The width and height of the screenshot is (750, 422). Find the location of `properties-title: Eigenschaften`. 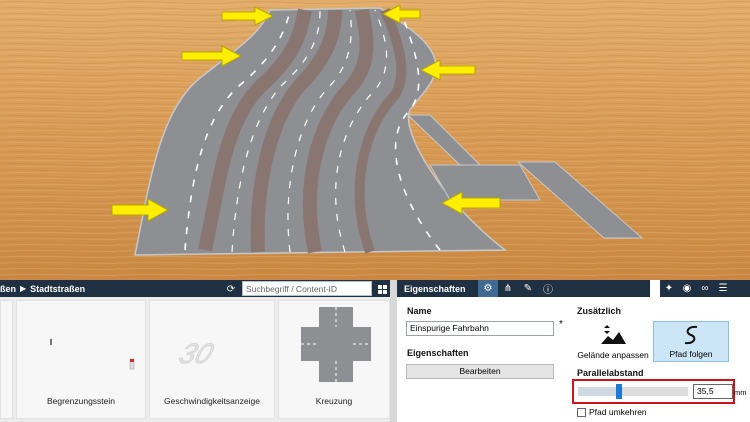

properties-title: Eigenschaften is located at coordinates (435, 288).